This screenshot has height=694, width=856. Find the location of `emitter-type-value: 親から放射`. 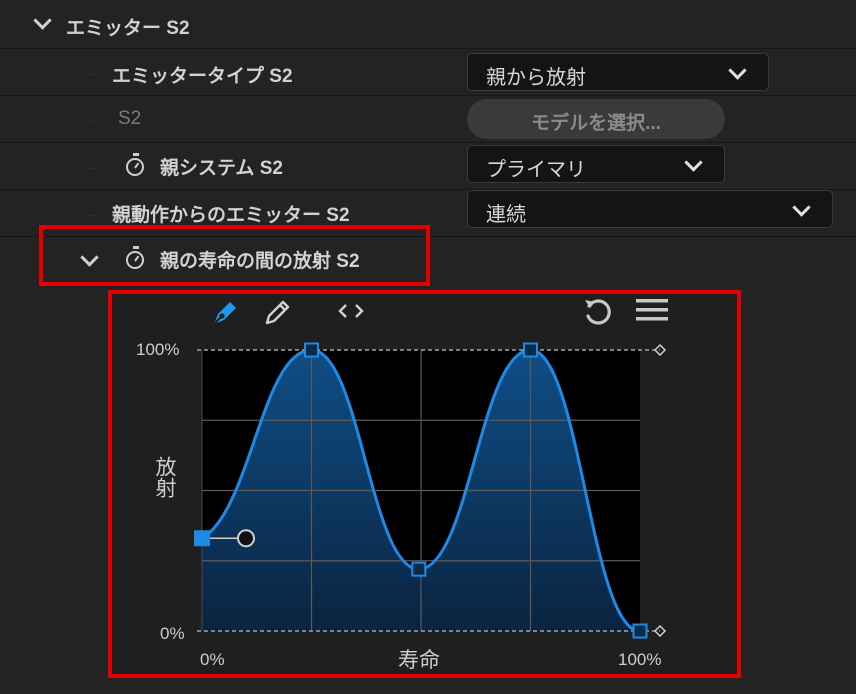

emitter-type-value: 親から放射 is located at coordinates (536, 78).